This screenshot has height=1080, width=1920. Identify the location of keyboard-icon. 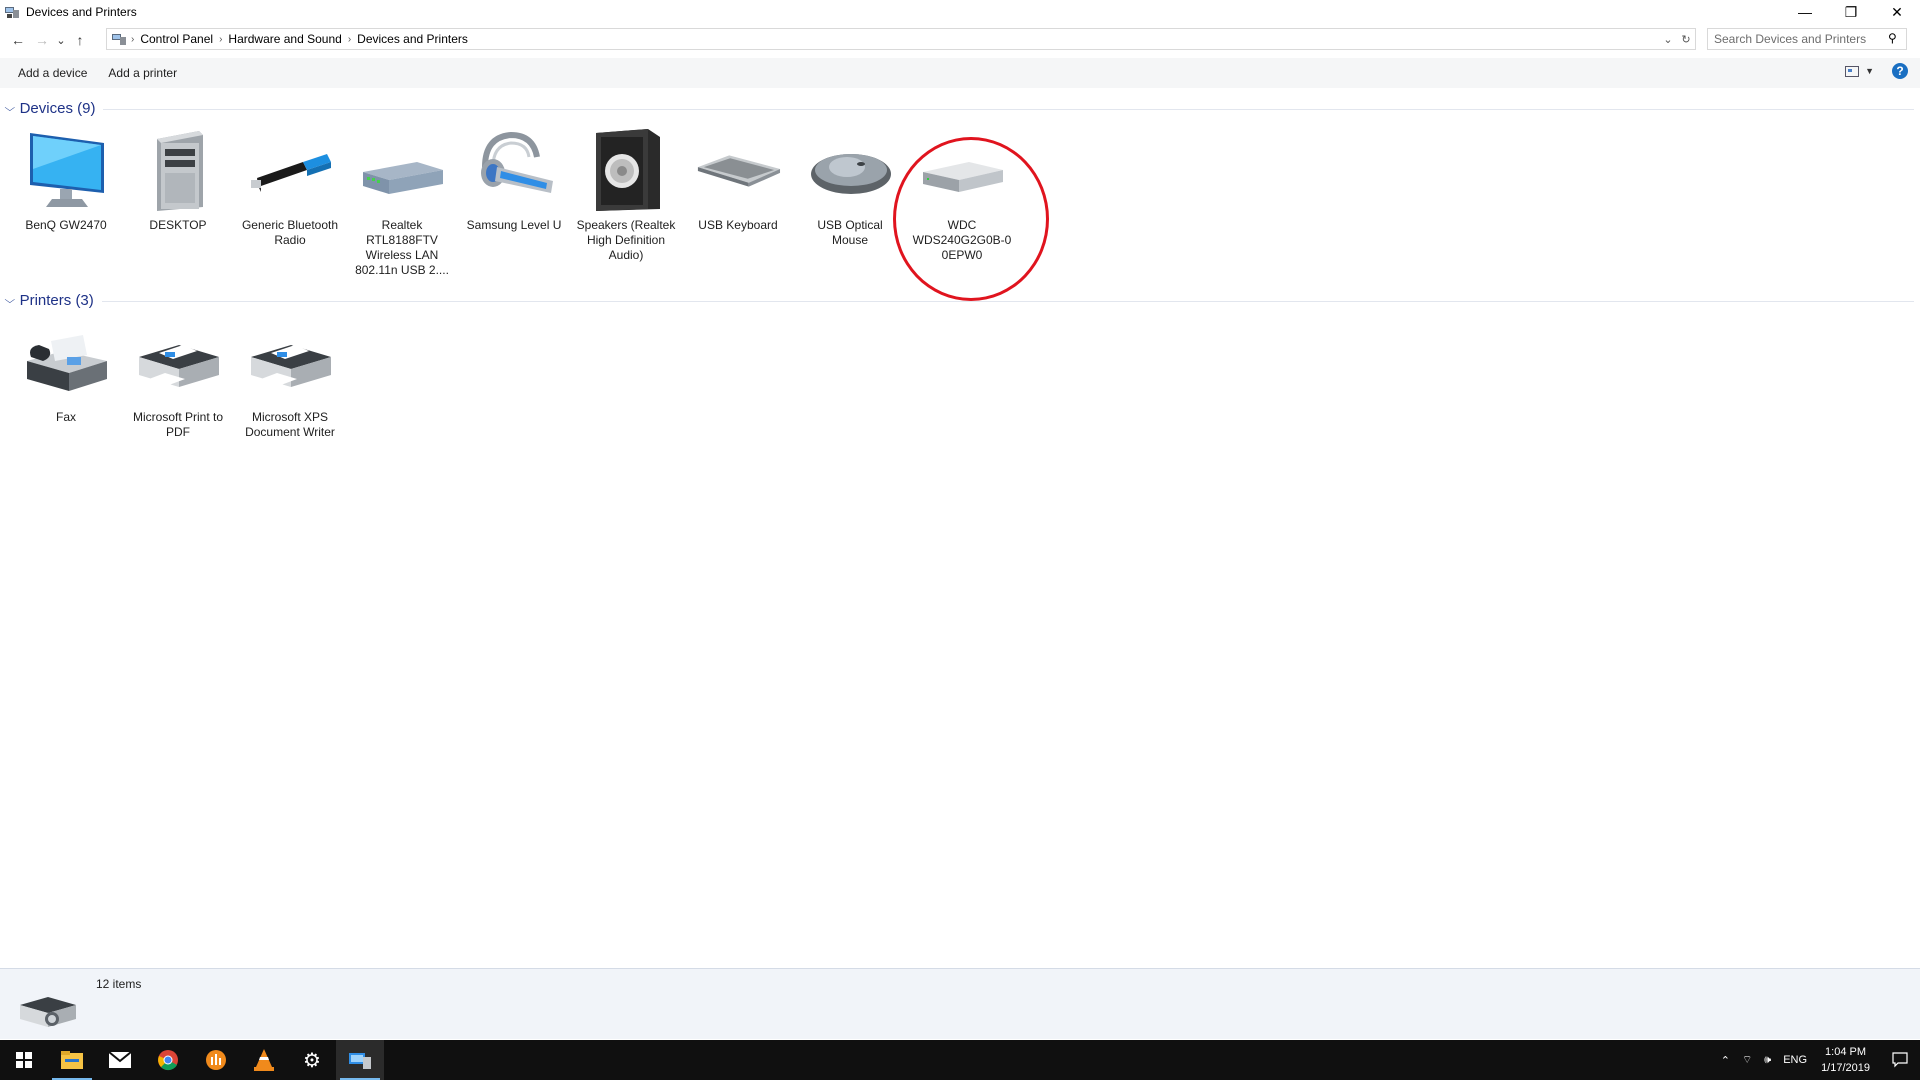
(739, 171).